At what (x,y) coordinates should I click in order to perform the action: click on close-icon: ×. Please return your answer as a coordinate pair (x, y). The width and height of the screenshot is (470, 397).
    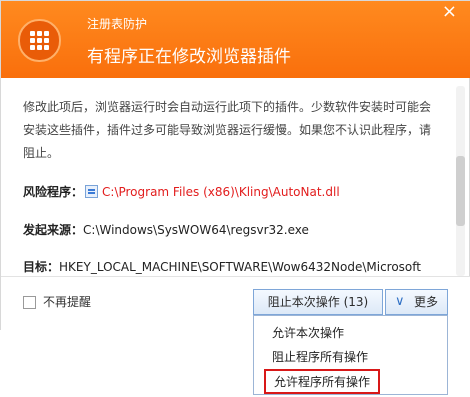
    Looking at the image, I should click on (449, 12).